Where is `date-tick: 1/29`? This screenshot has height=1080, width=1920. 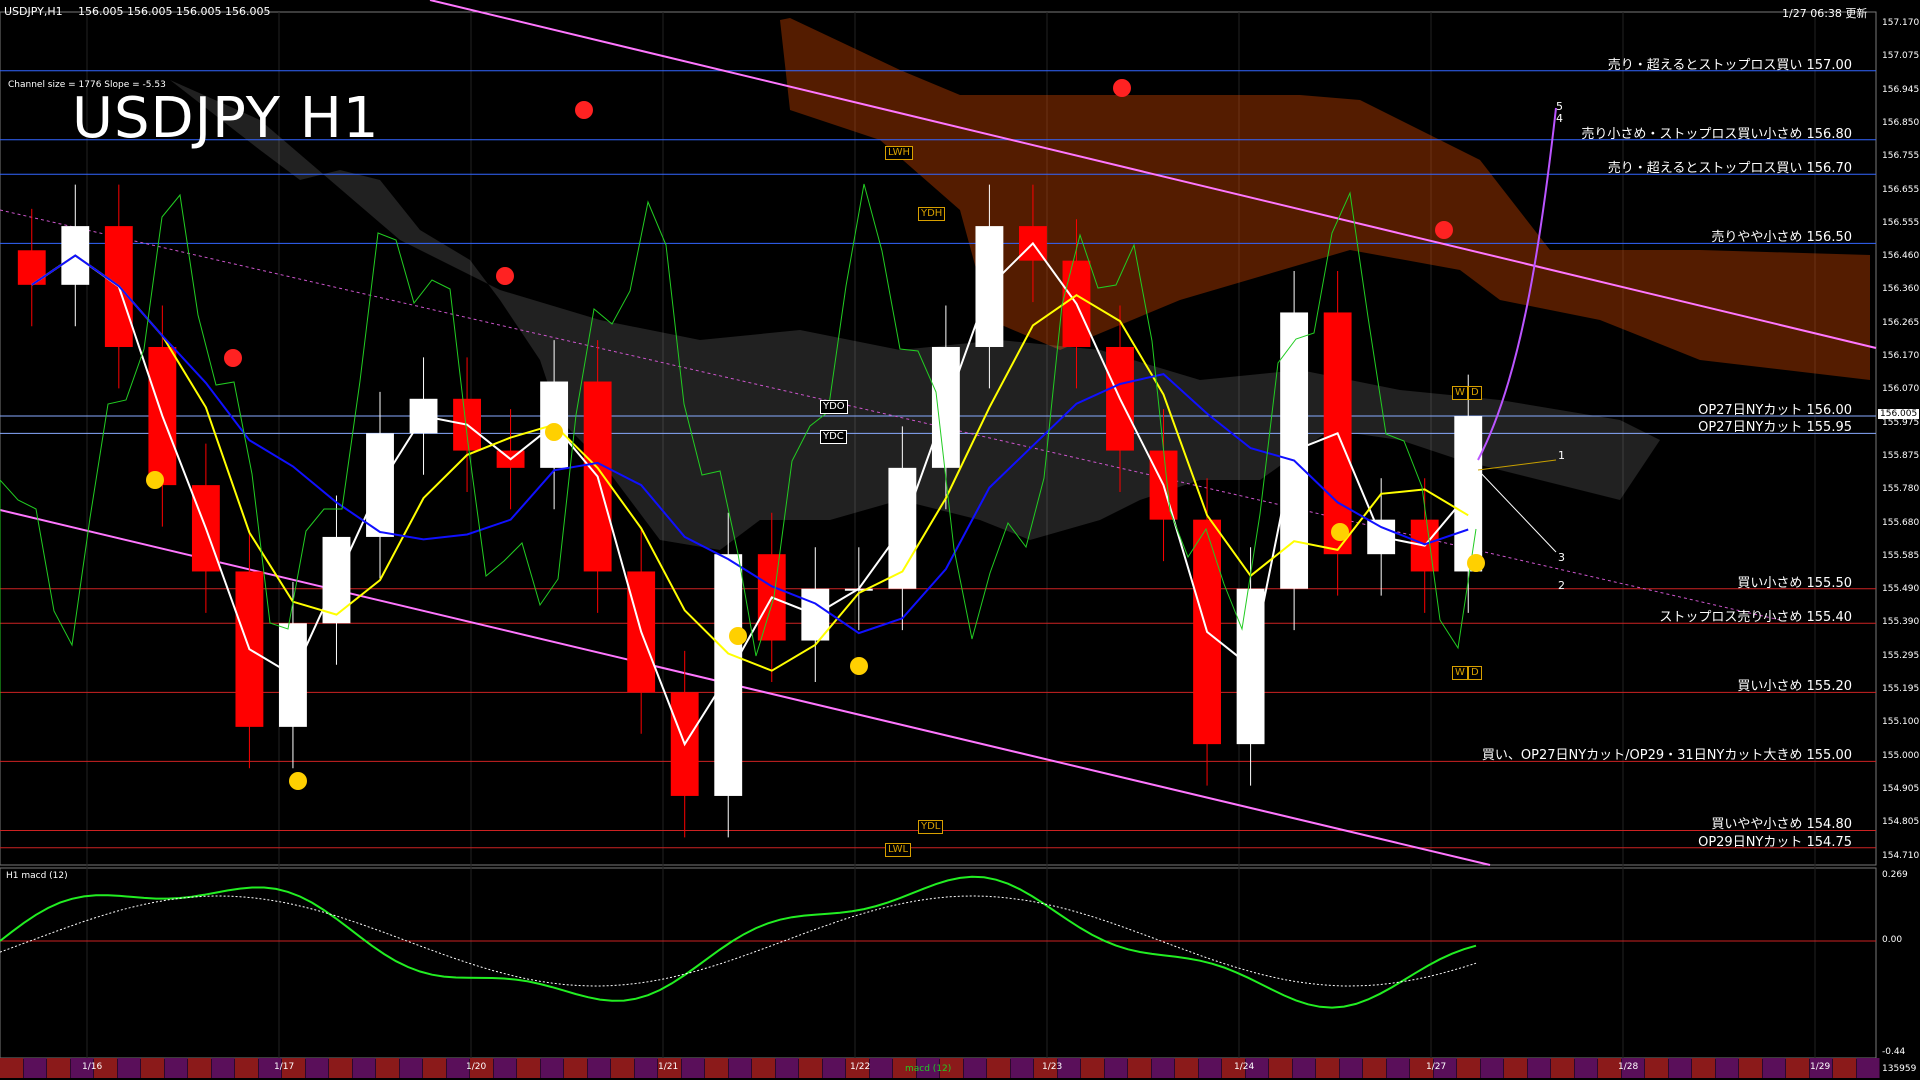 date-tick: 1/29 is located at coordinates (1820, 1067).